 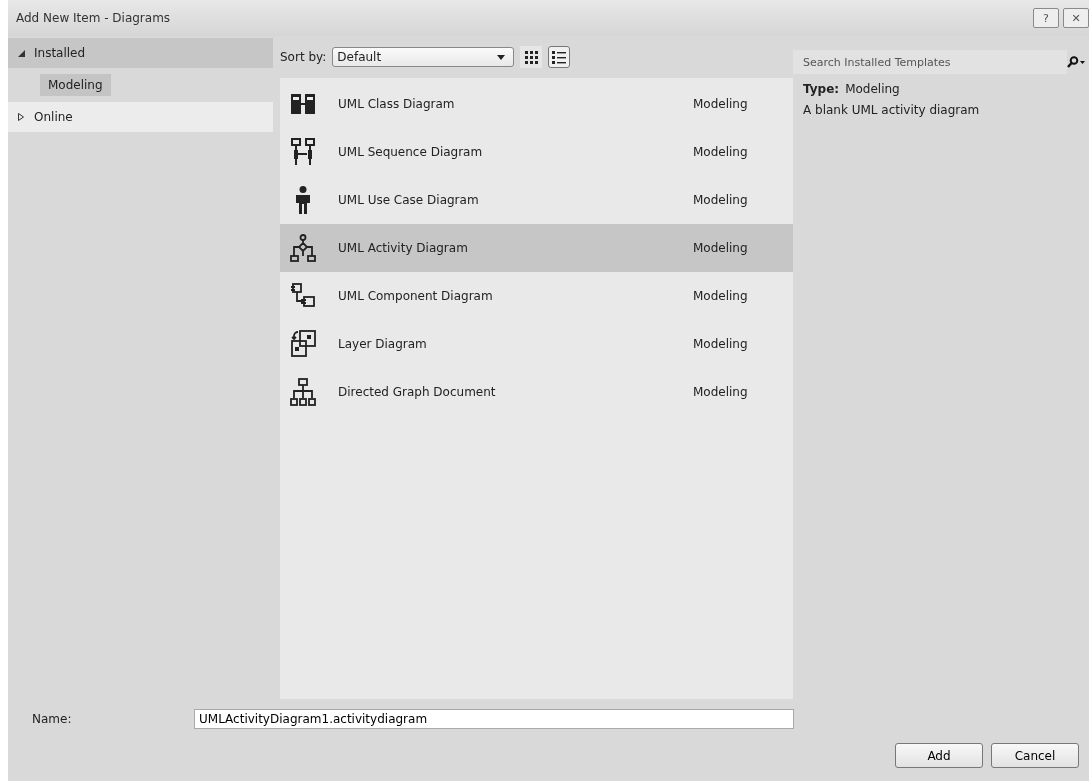 What do you see at coordinates (21, 53) in the screenshot?
I see `expanded-arrow-icon` at bounding box center [21, 53].